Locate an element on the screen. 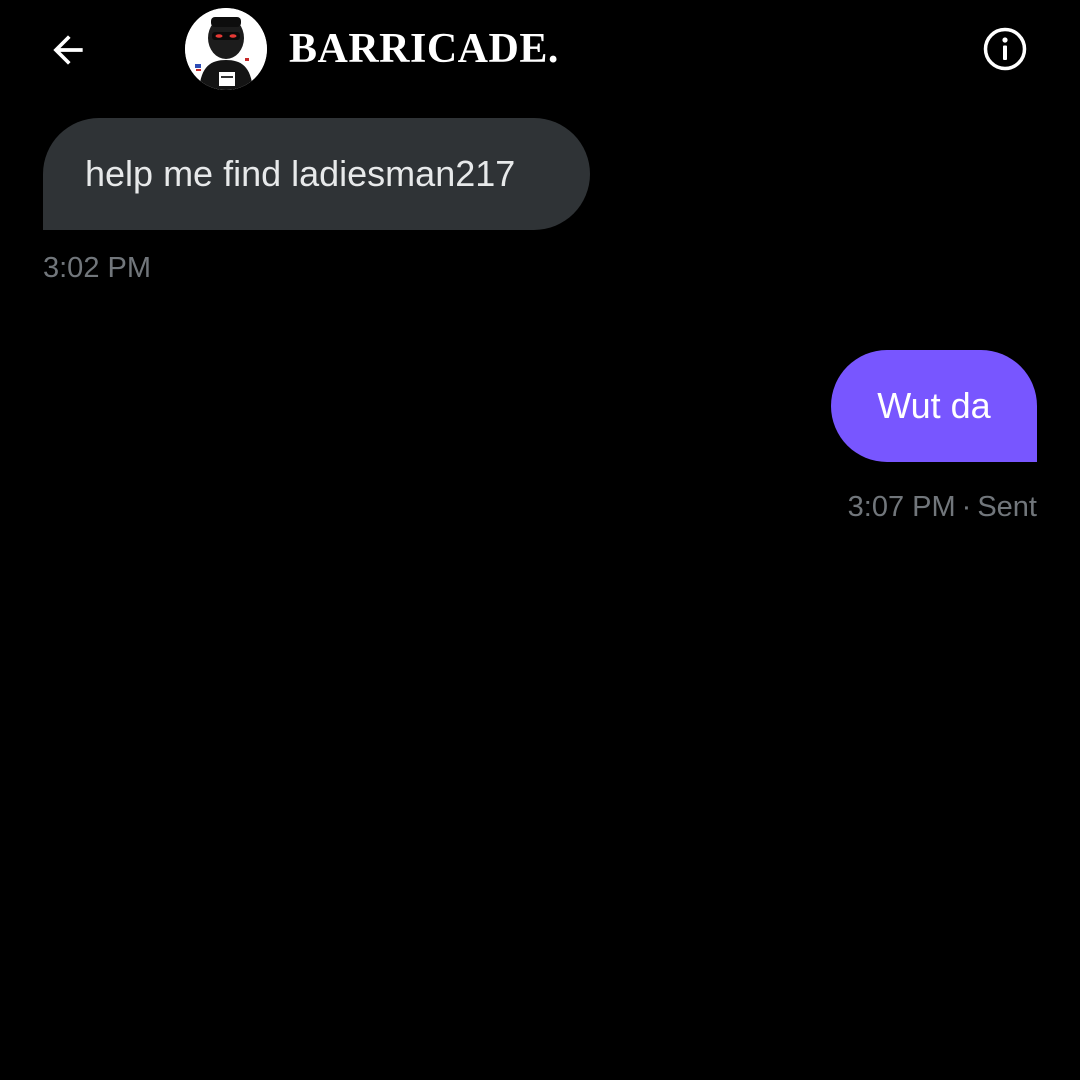 Image resolution: width=1080 pixels, height=1080 pixels. message-meta: 3:07 PM · Sent is located at coordinates (942, 507).